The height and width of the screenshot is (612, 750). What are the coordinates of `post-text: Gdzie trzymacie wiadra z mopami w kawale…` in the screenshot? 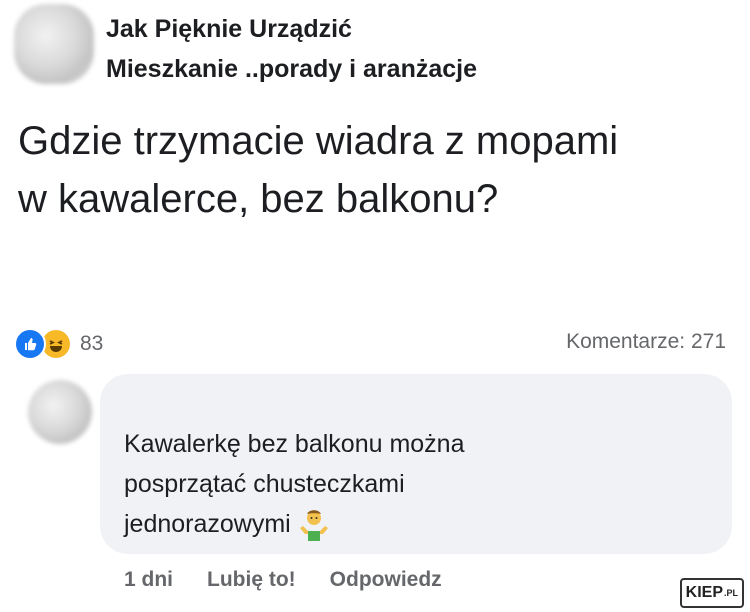 It's located at (318, 170).